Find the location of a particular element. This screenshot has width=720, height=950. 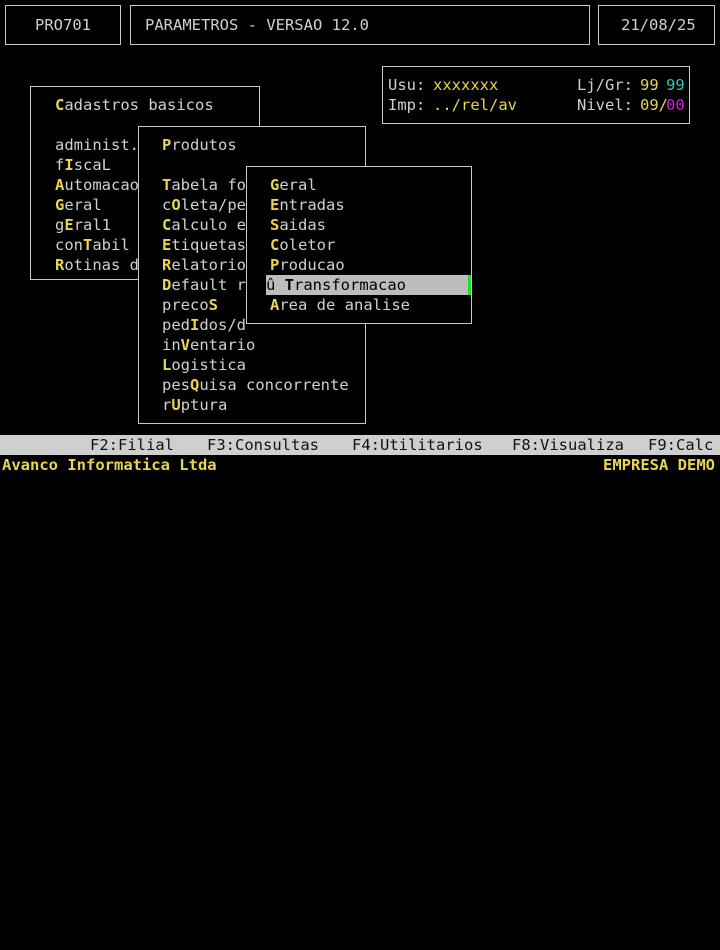

nivel-value: 09/ is located at coordinates (654, 105).